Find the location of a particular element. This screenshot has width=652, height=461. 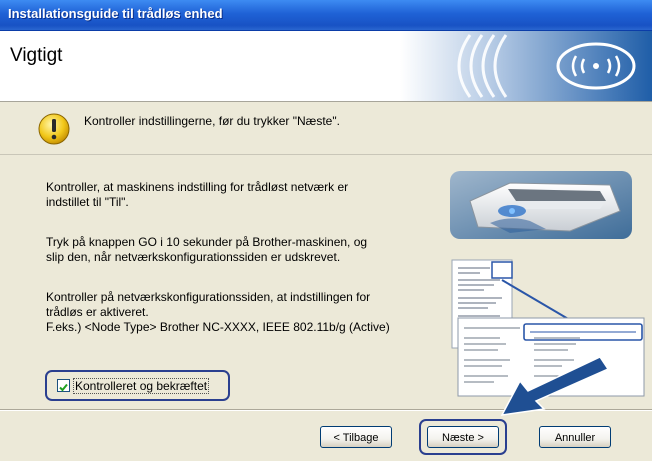

instruction-line: trådløs er aktiveret. is located at coordinates (97, 312).